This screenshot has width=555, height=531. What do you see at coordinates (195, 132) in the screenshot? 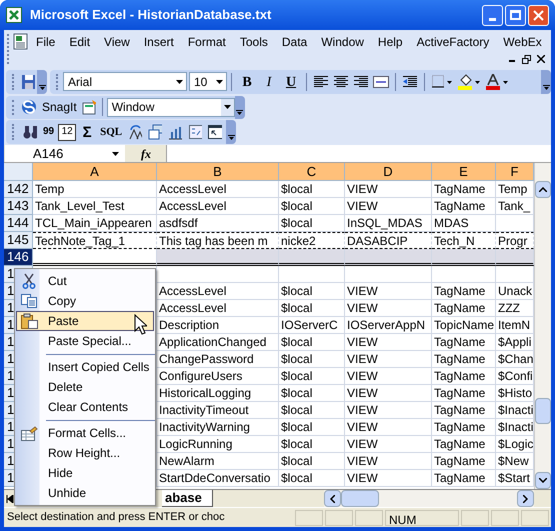
I see `form-icon` at bounding box center [195, 132].